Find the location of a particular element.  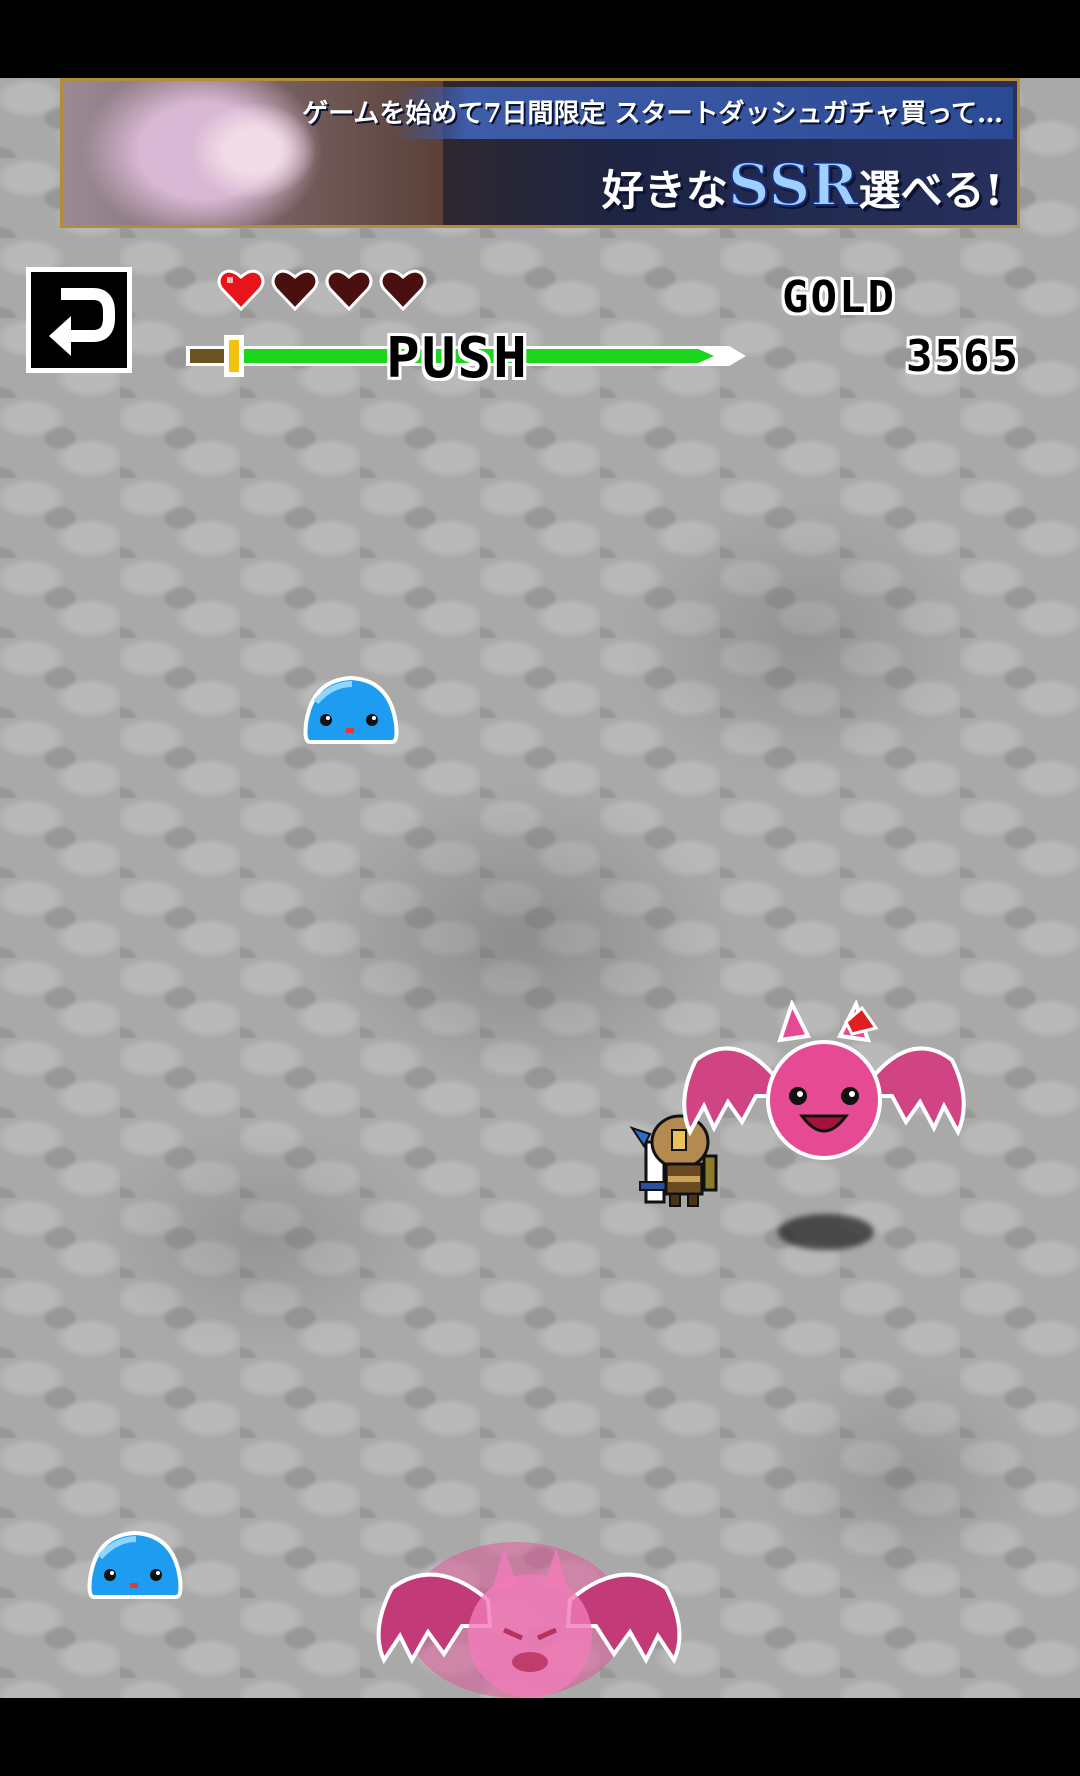

gold-value: 3565 is located at coordinates (963, 356).